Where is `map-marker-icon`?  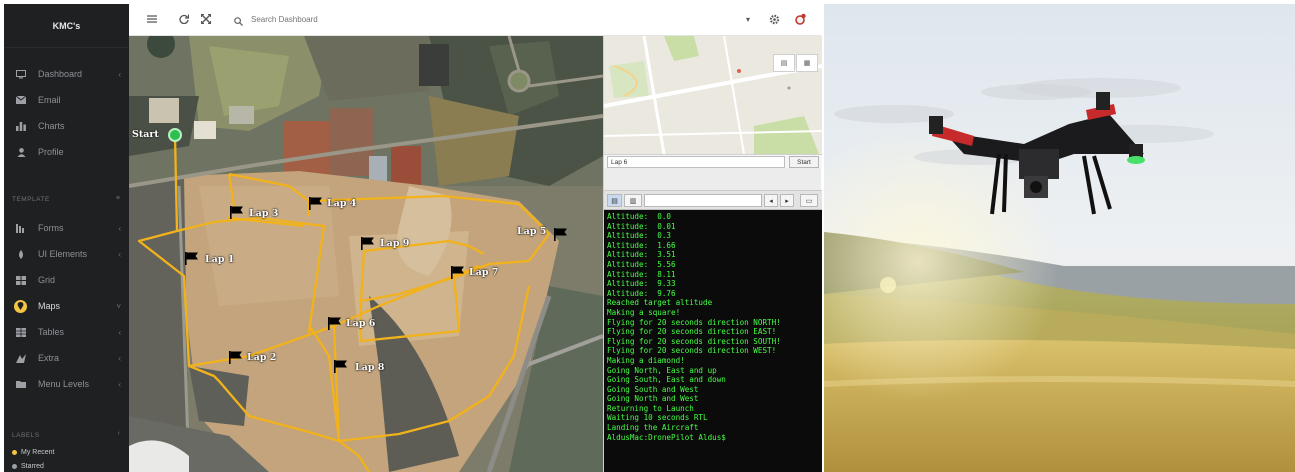
map-marker-icon is located at coordinates (20, 306).